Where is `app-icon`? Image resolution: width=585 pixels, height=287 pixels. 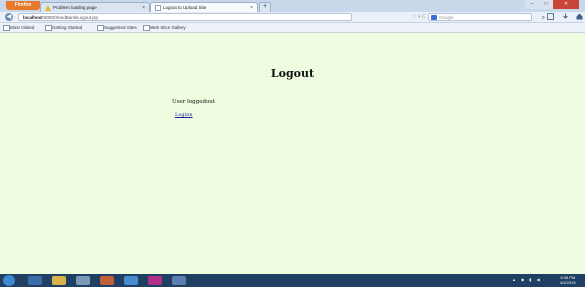 app-icon is located at coordinates (179, 280).